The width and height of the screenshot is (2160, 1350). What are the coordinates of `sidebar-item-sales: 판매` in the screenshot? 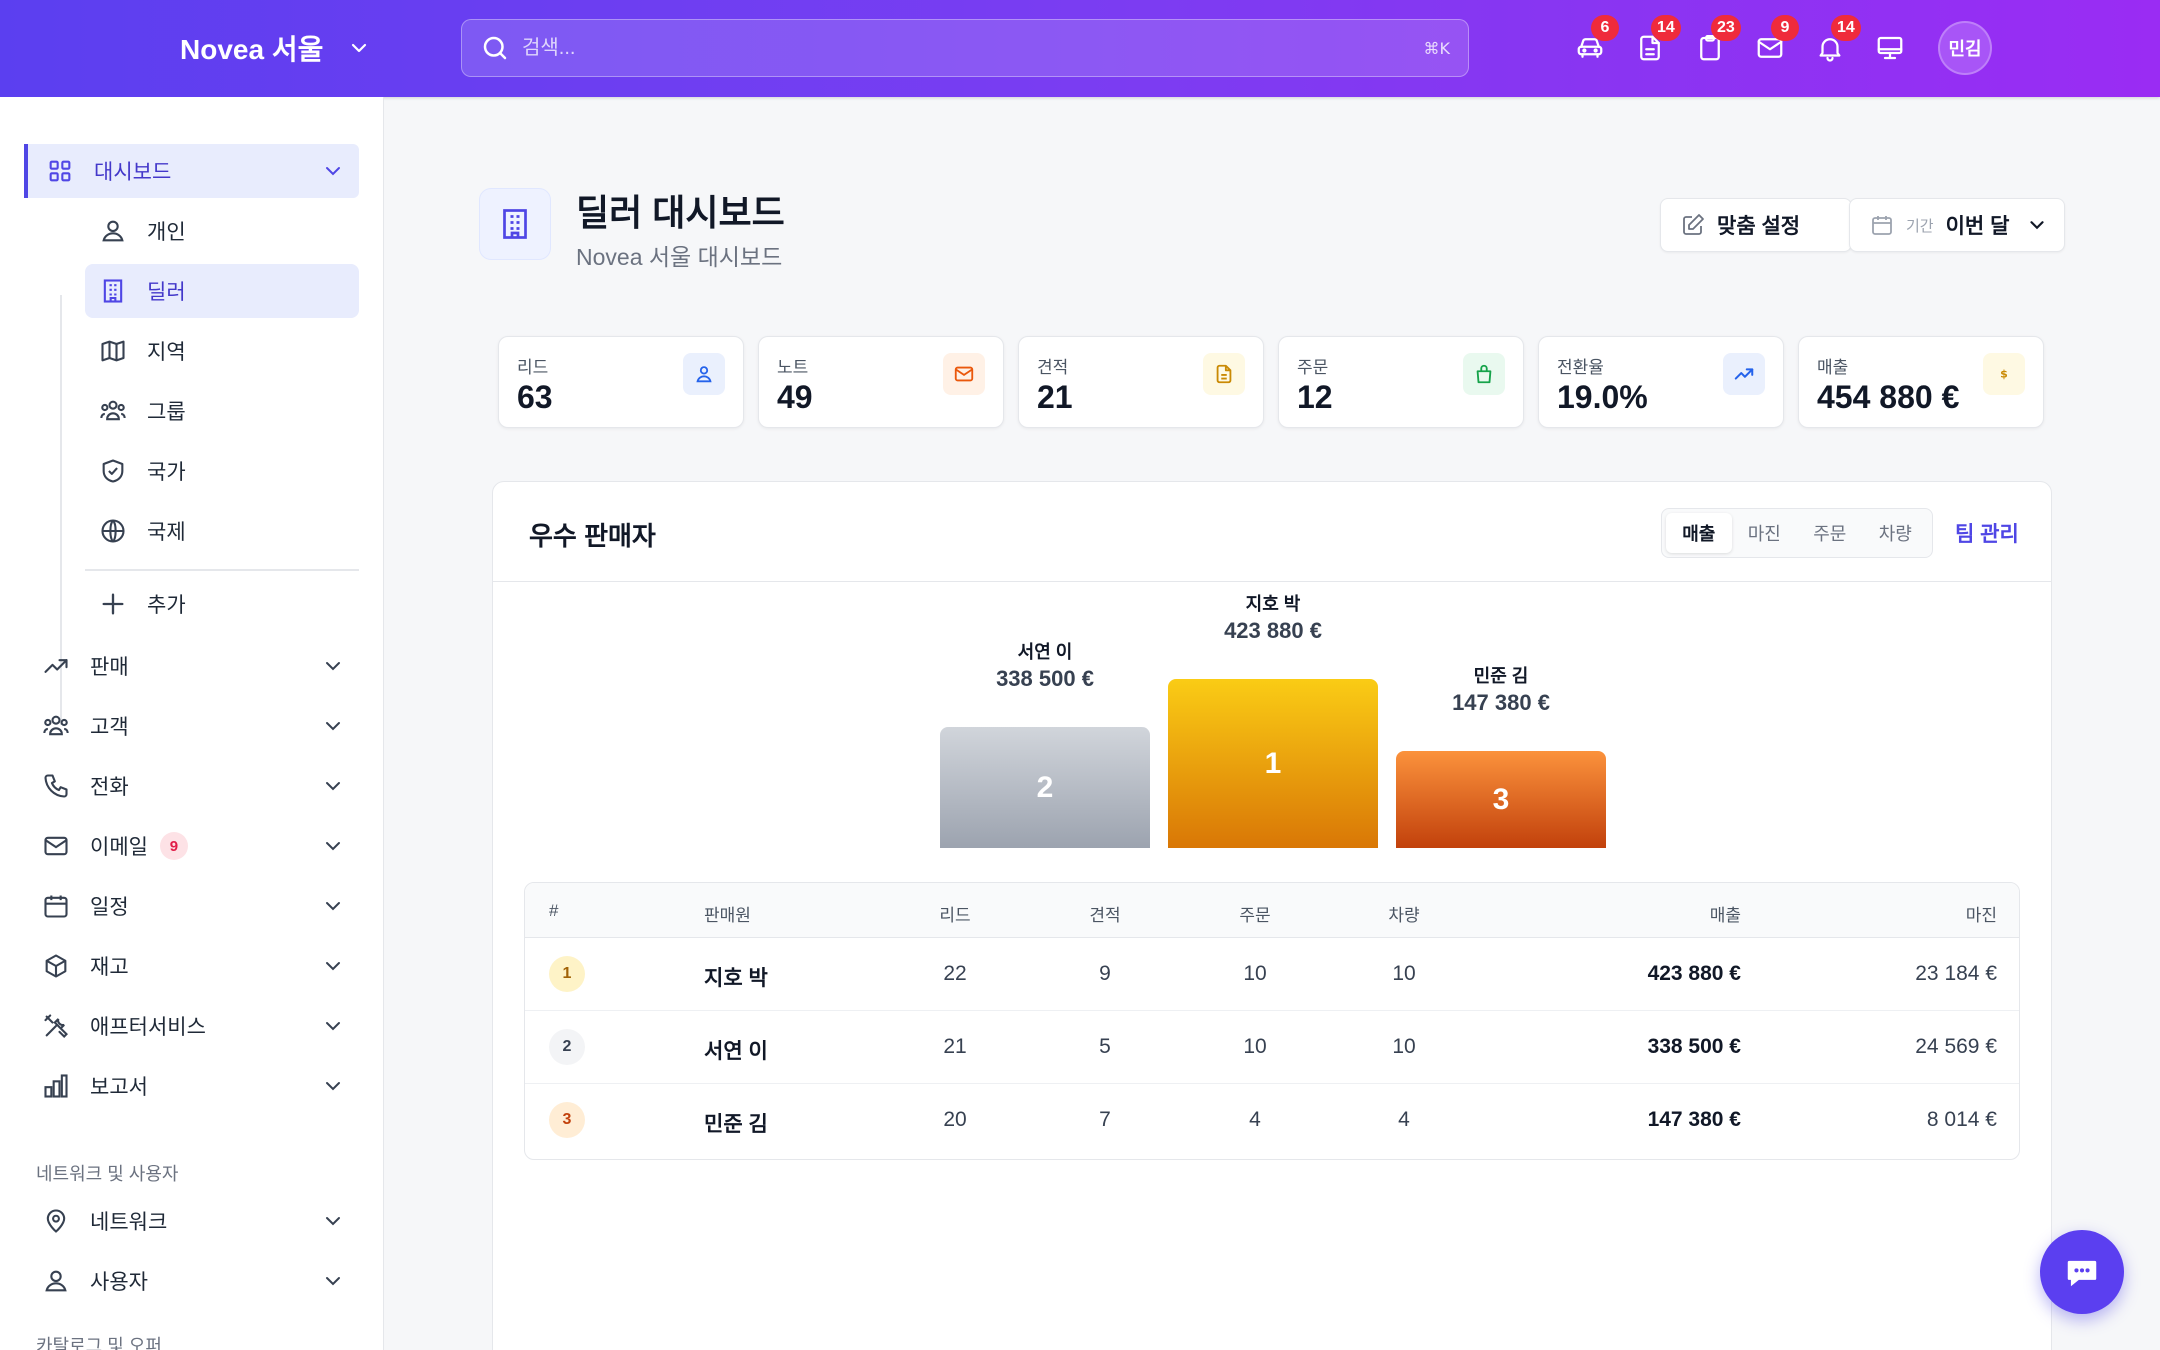 It's located at (191, 666).